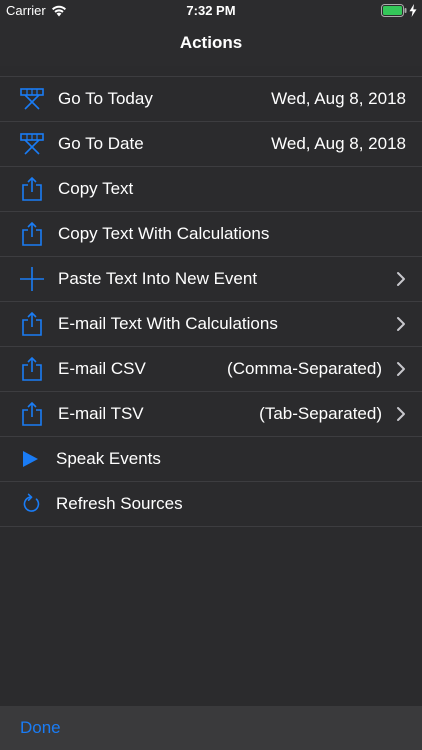  I want to click on plus-icon, so click(32, 279).